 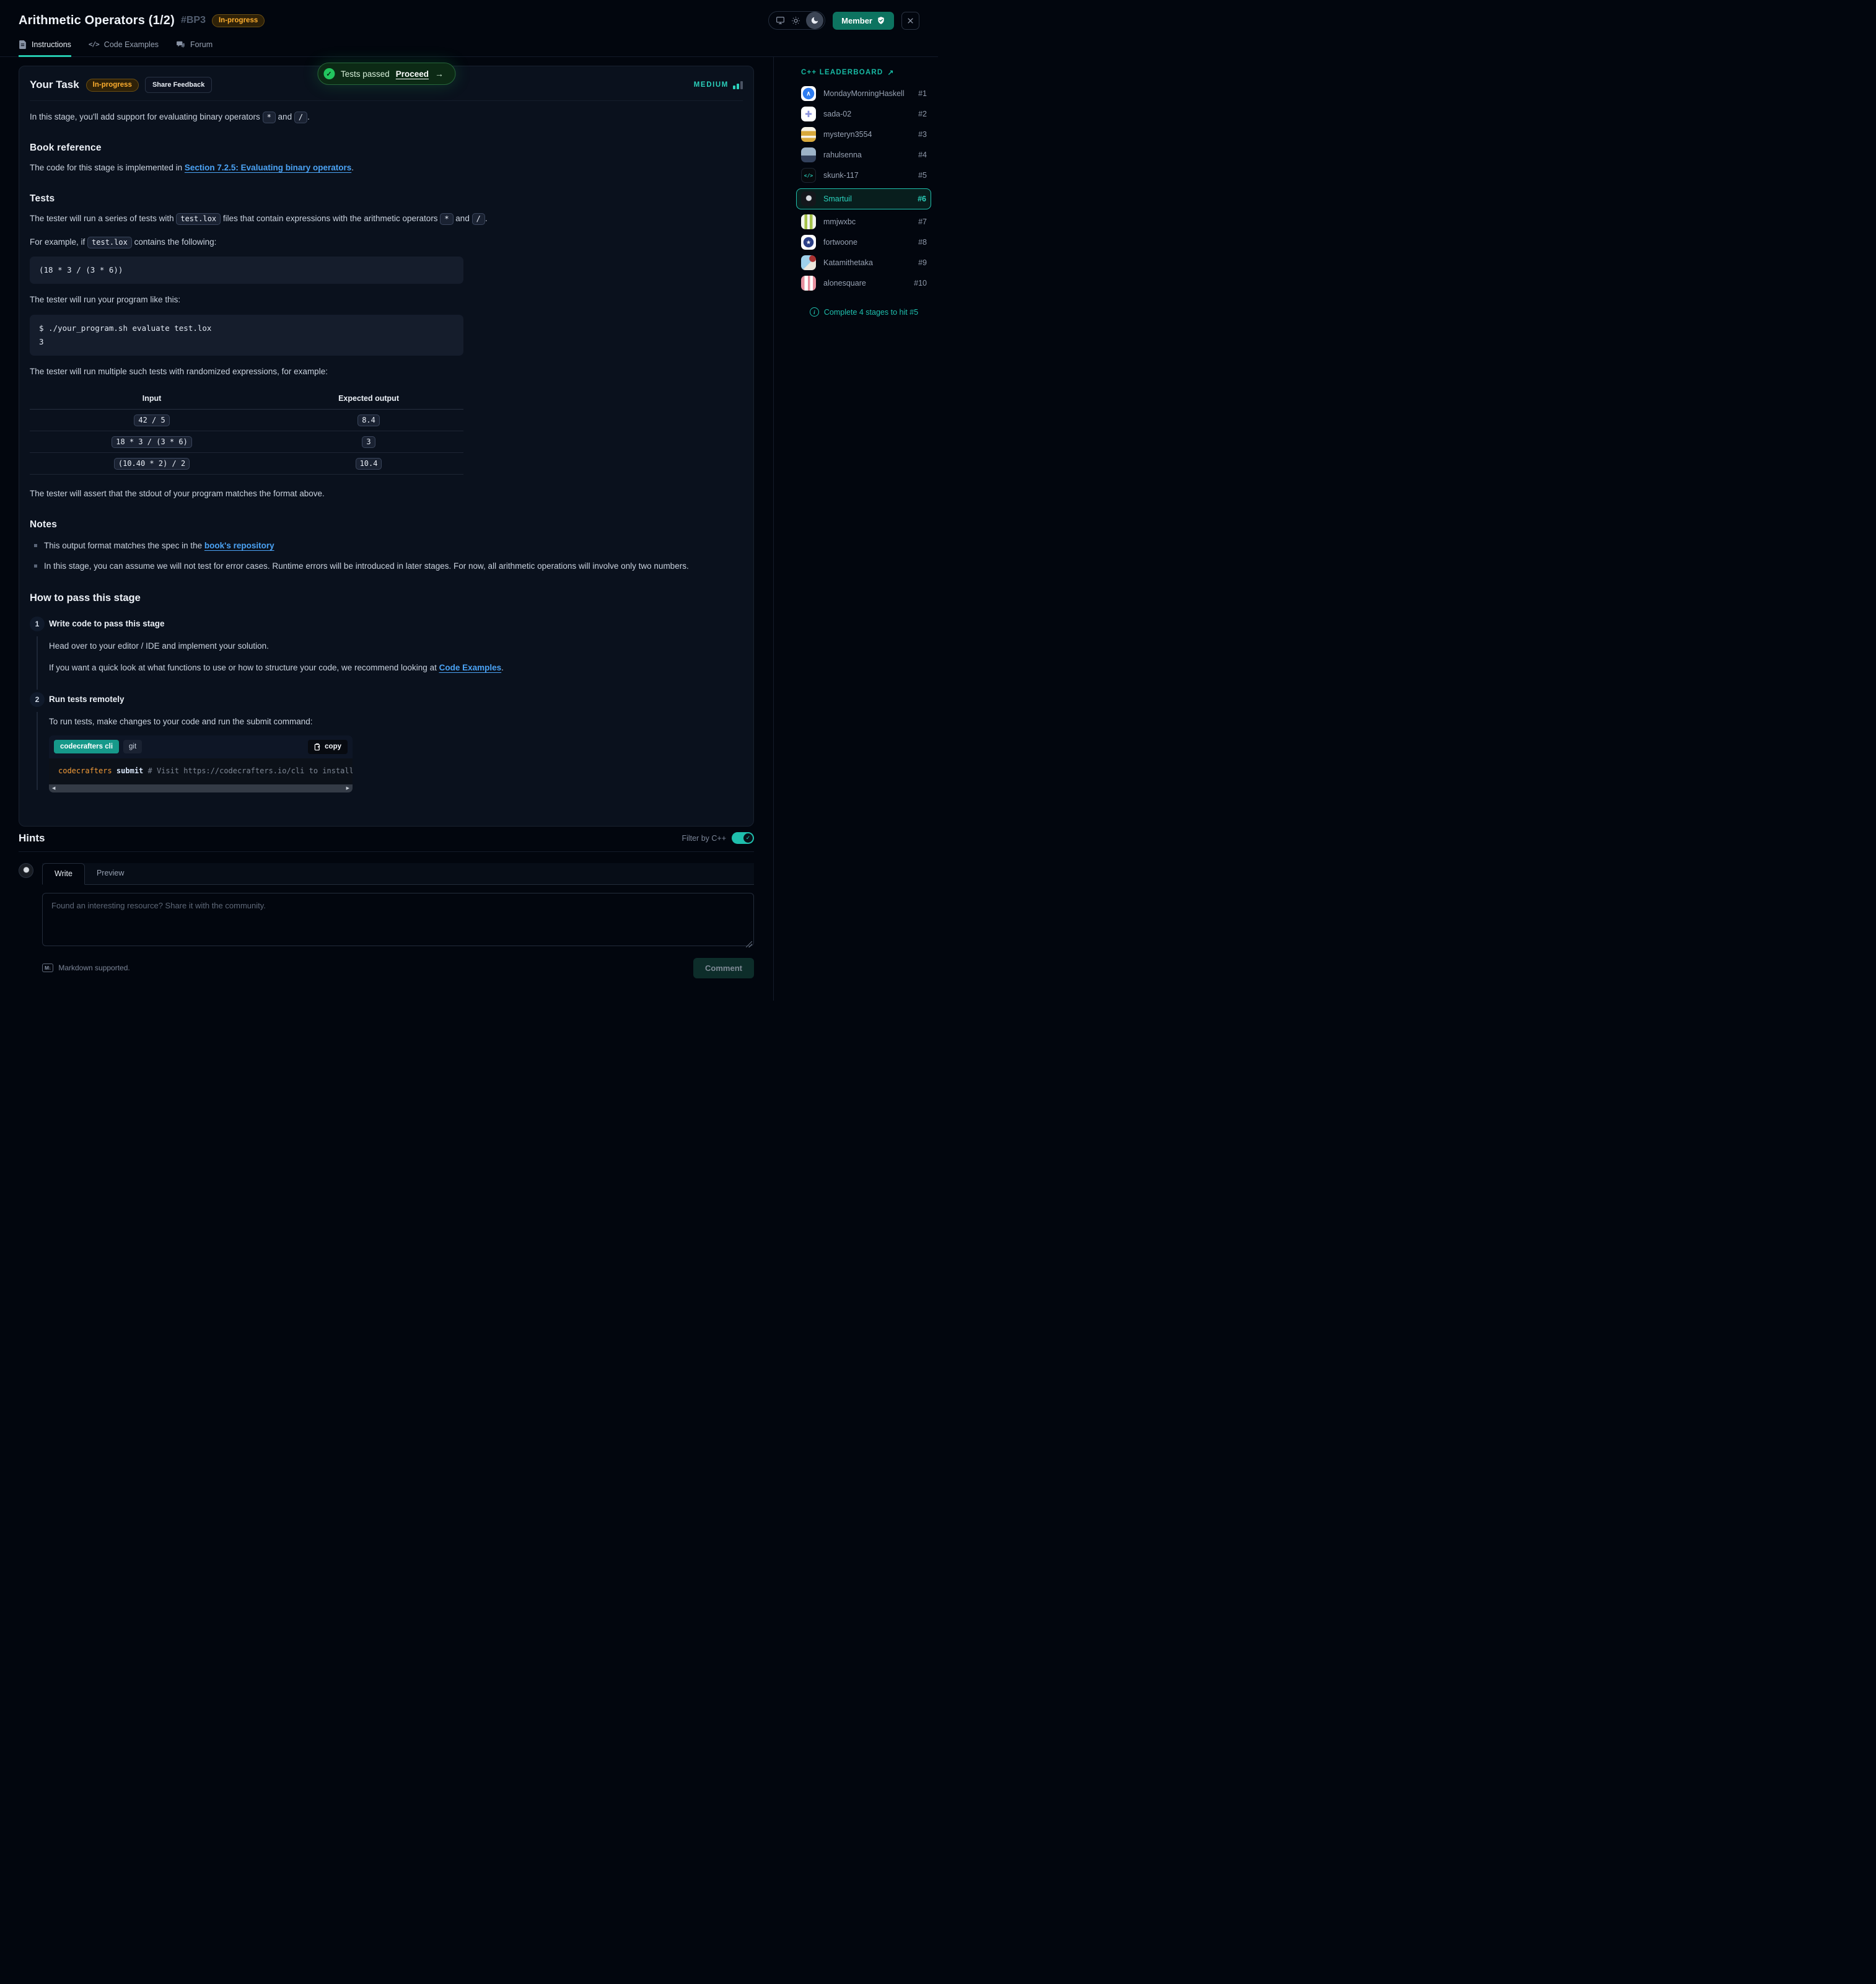 I want to click on leaderboard-row: mmjwxbc #7, so click(x=864, y=222).